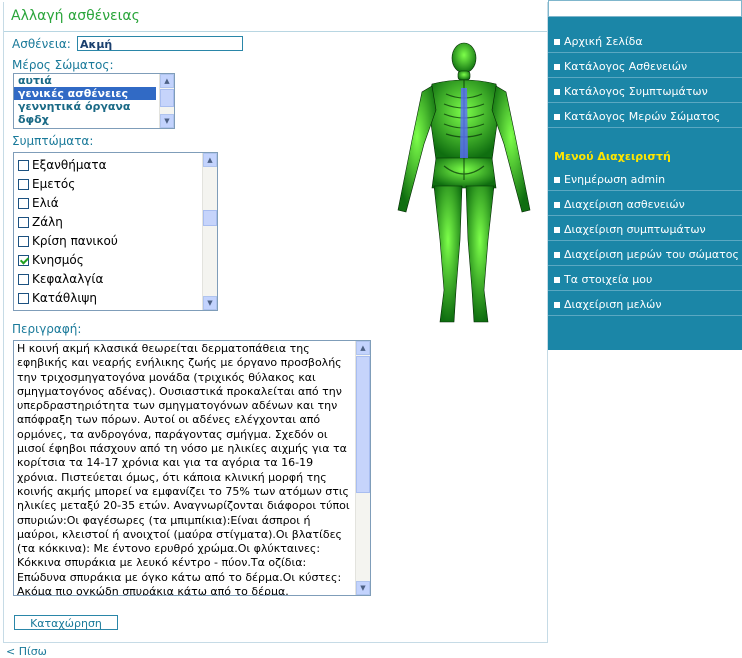 The width and height of the screenshot is (742, 658). Describe the element at coordinates (612, 156) in the screenshot. I see `admin-menu-heading: Μενού Διαχειριστή` at that location.